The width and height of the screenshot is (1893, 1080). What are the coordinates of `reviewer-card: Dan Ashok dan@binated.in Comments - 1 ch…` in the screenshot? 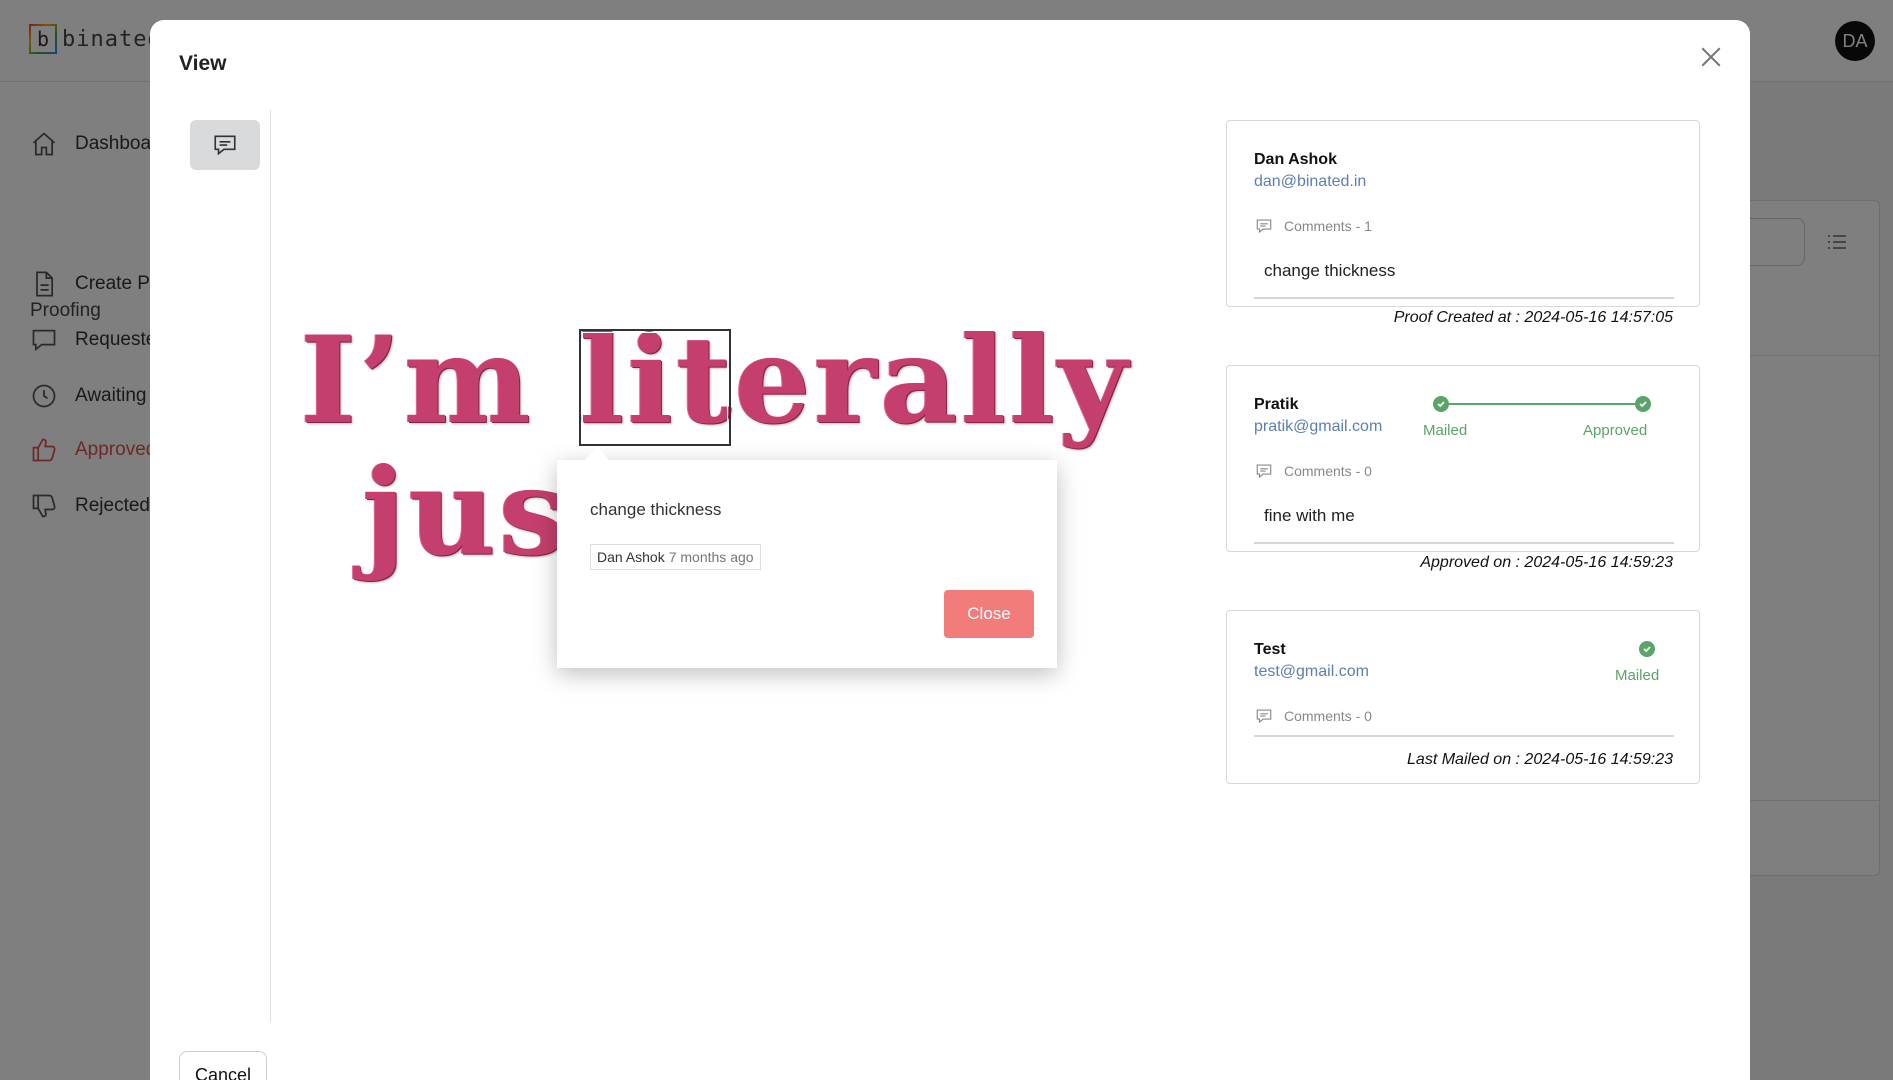 It's located at (1463, 223).